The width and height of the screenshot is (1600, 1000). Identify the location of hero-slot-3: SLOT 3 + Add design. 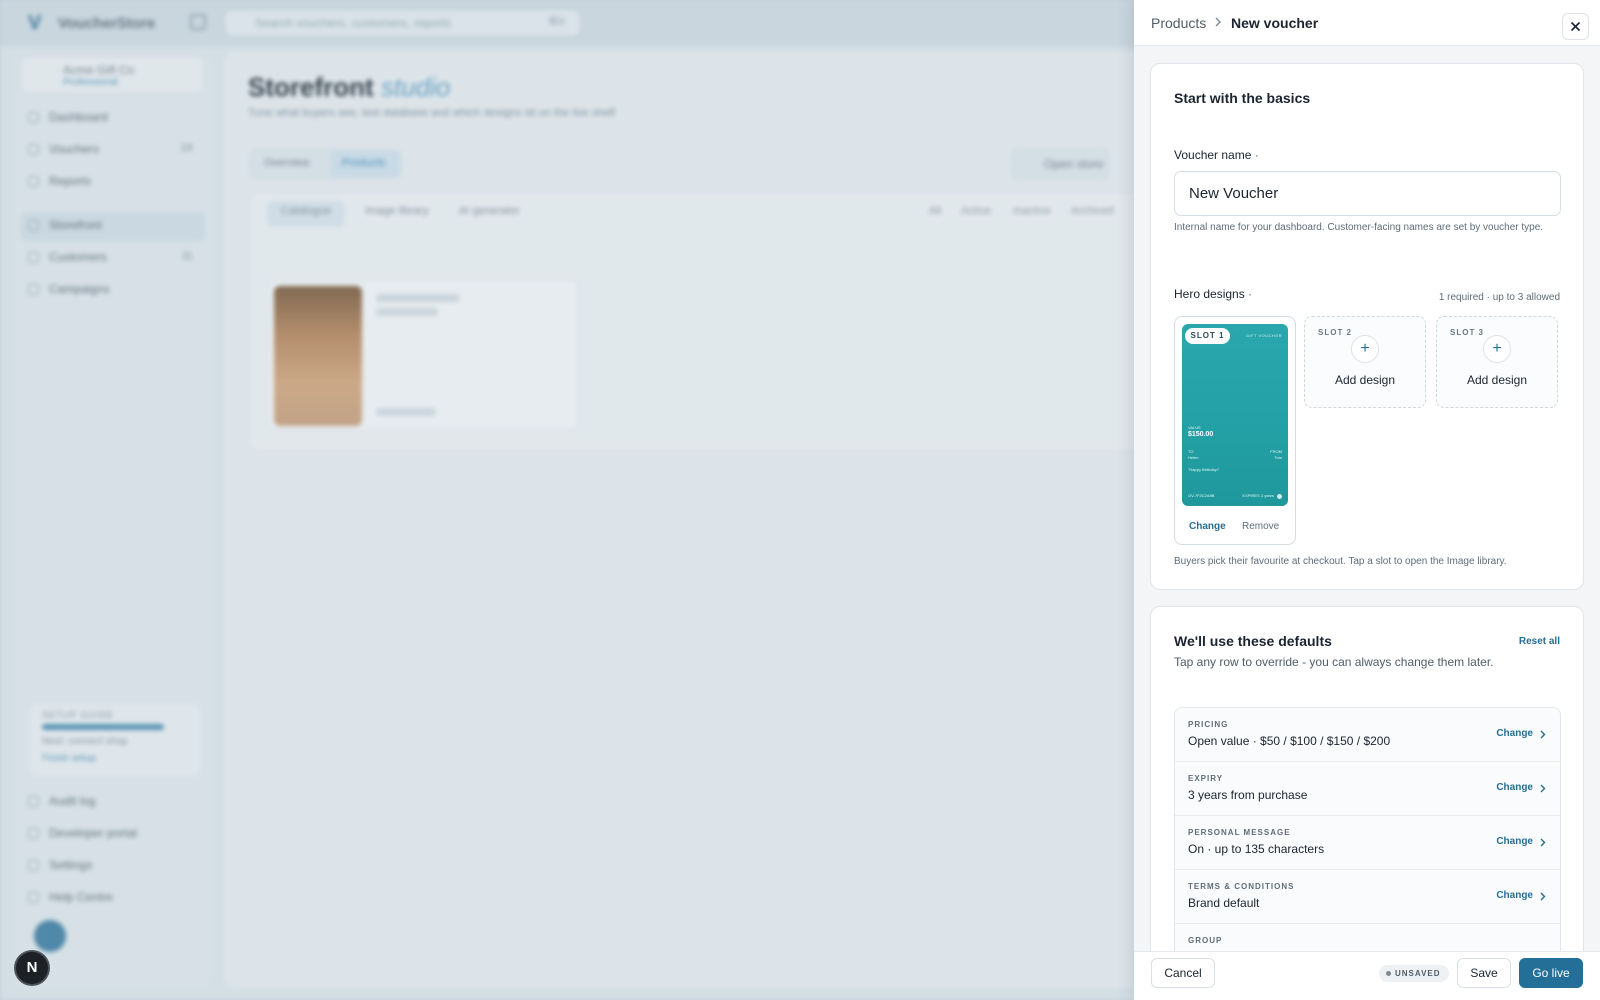
(1497, 362).